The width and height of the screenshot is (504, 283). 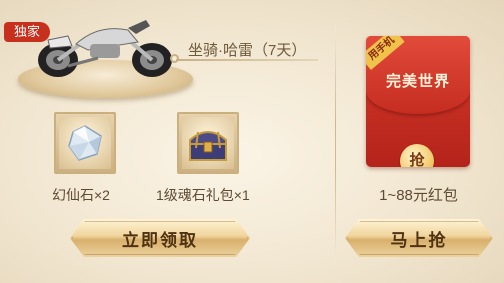 What do you see at coordinates (203, 195) in the screenshot?
I see `item-label-soulstone-pack: 1级魂石礼包×1` at bounding box center [203, 195].